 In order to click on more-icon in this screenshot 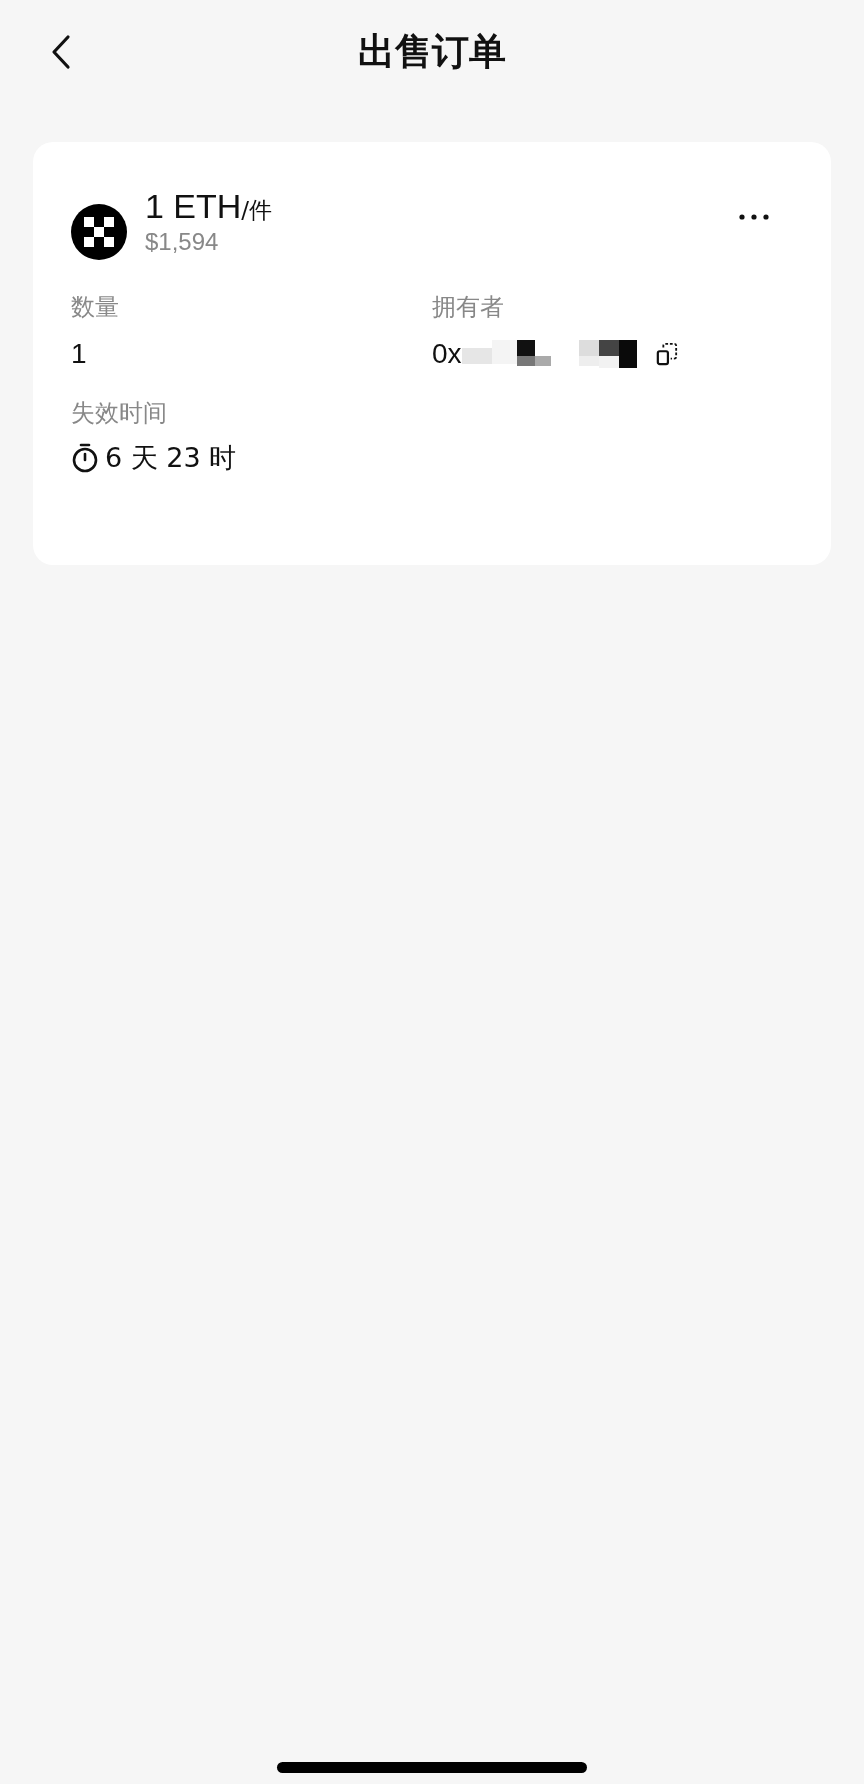, I will do `click(754, 217)`.